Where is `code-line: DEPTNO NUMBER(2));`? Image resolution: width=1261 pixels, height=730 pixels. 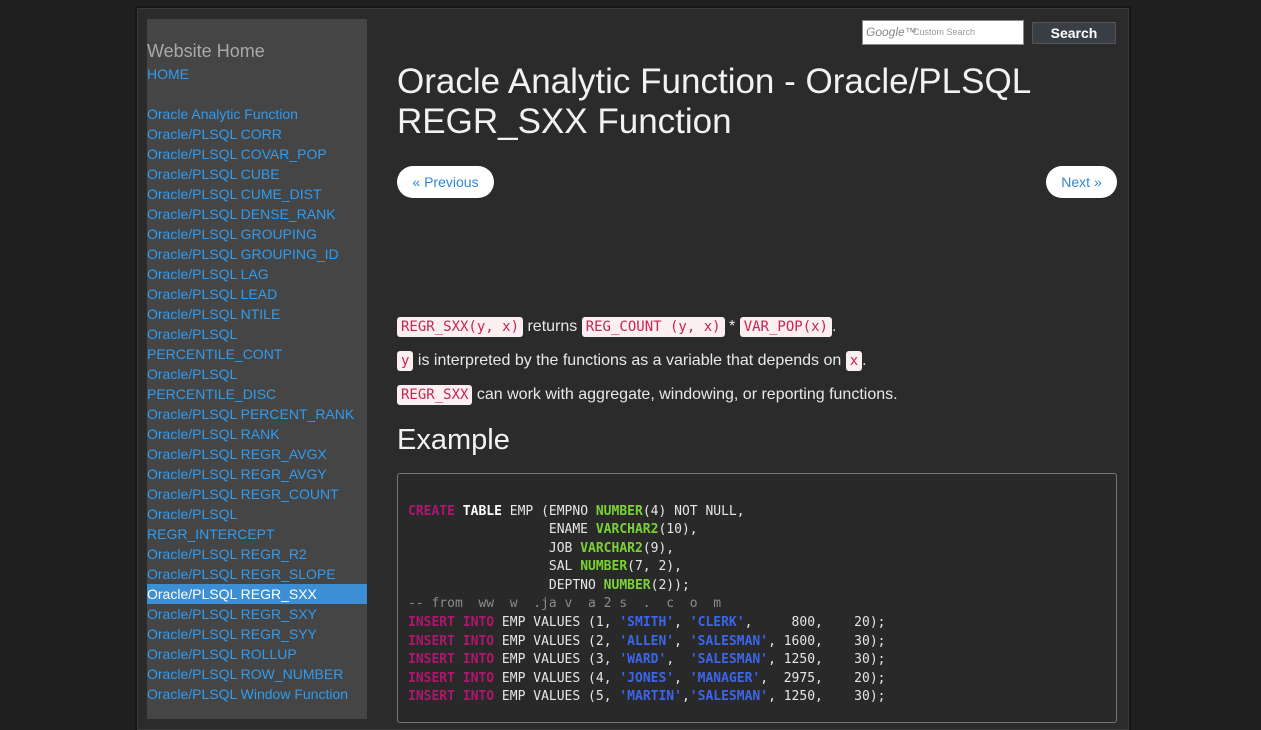 code-line: DEPTNO NUMBER(2)); is located at coordinates (549, 585).